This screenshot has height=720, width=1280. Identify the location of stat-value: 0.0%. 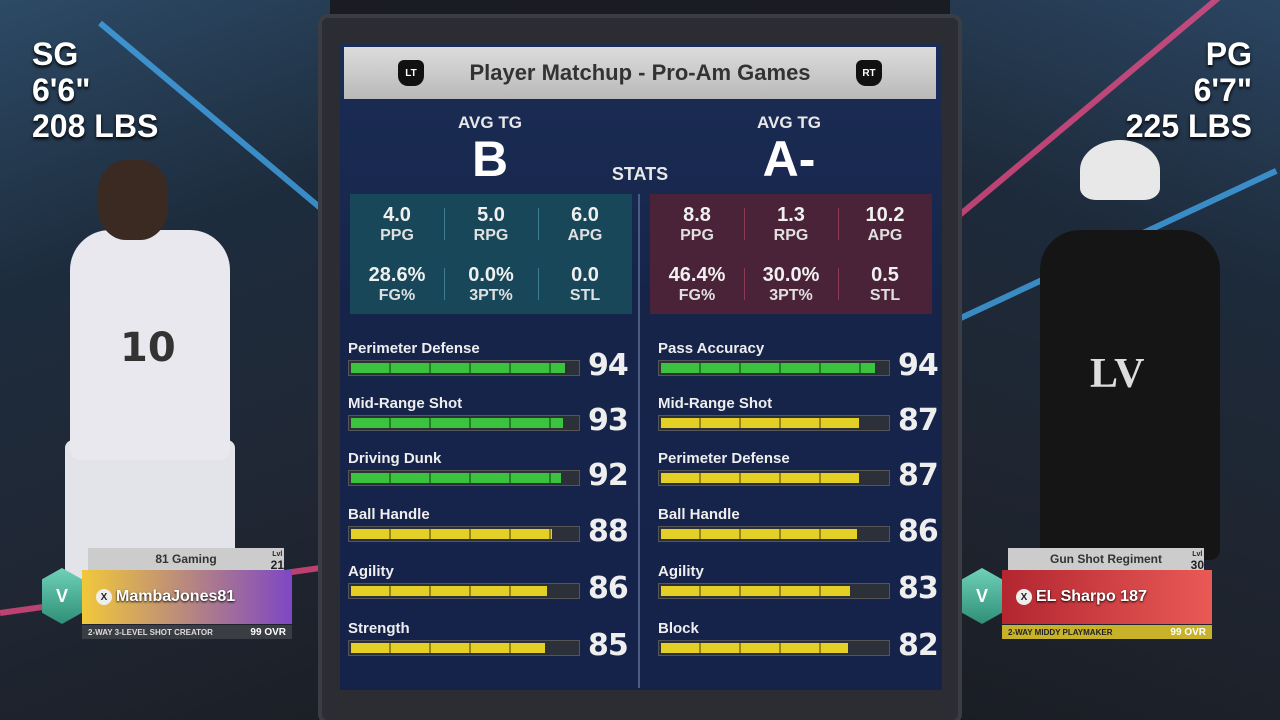
(491, 274).